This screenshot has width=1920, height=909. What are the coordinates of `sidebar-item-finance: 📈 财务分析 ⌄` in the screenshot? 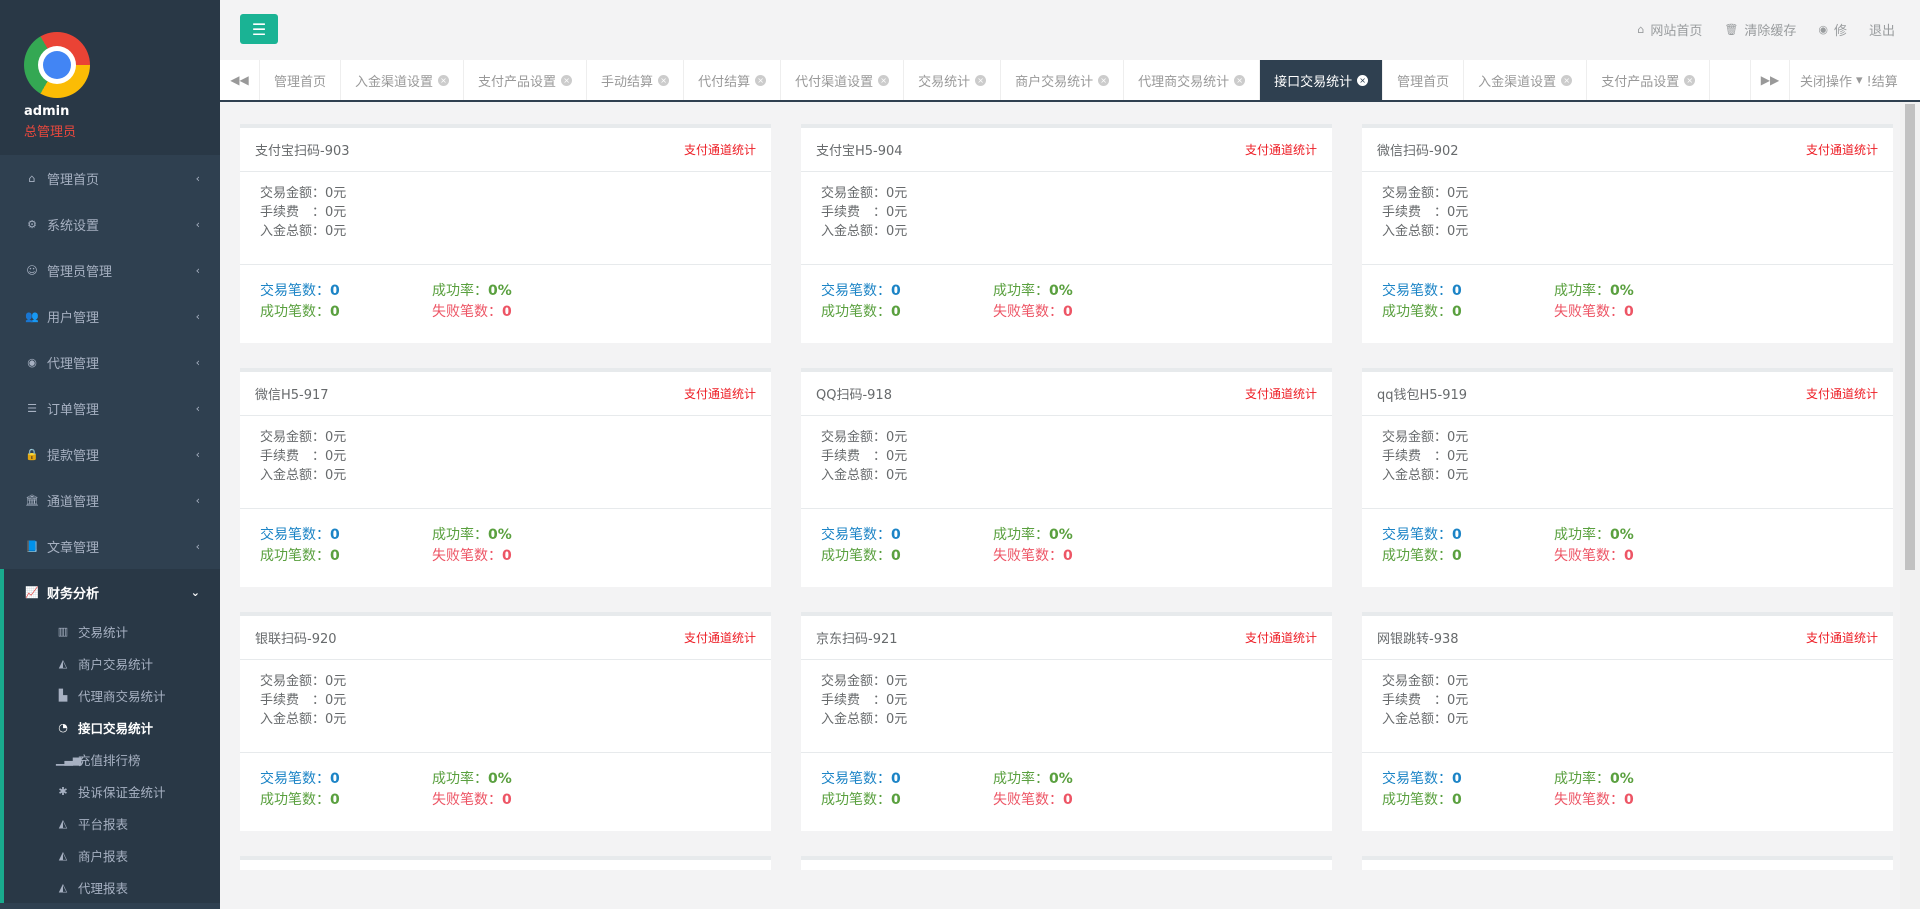 It's located at (112, 592).